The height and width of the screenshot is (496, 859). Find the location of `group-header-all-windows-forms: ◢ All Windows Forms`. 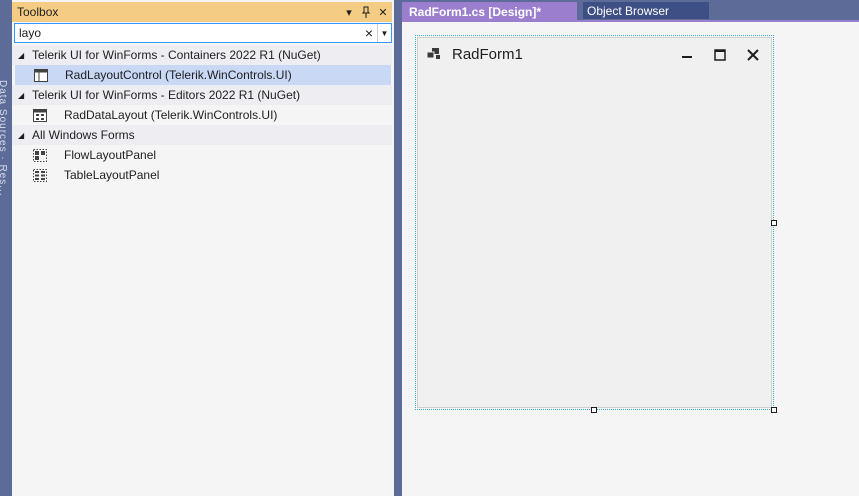

group-header-all-windows-forms: ◢ All Windows Forms is located at coordinates (202, 135).